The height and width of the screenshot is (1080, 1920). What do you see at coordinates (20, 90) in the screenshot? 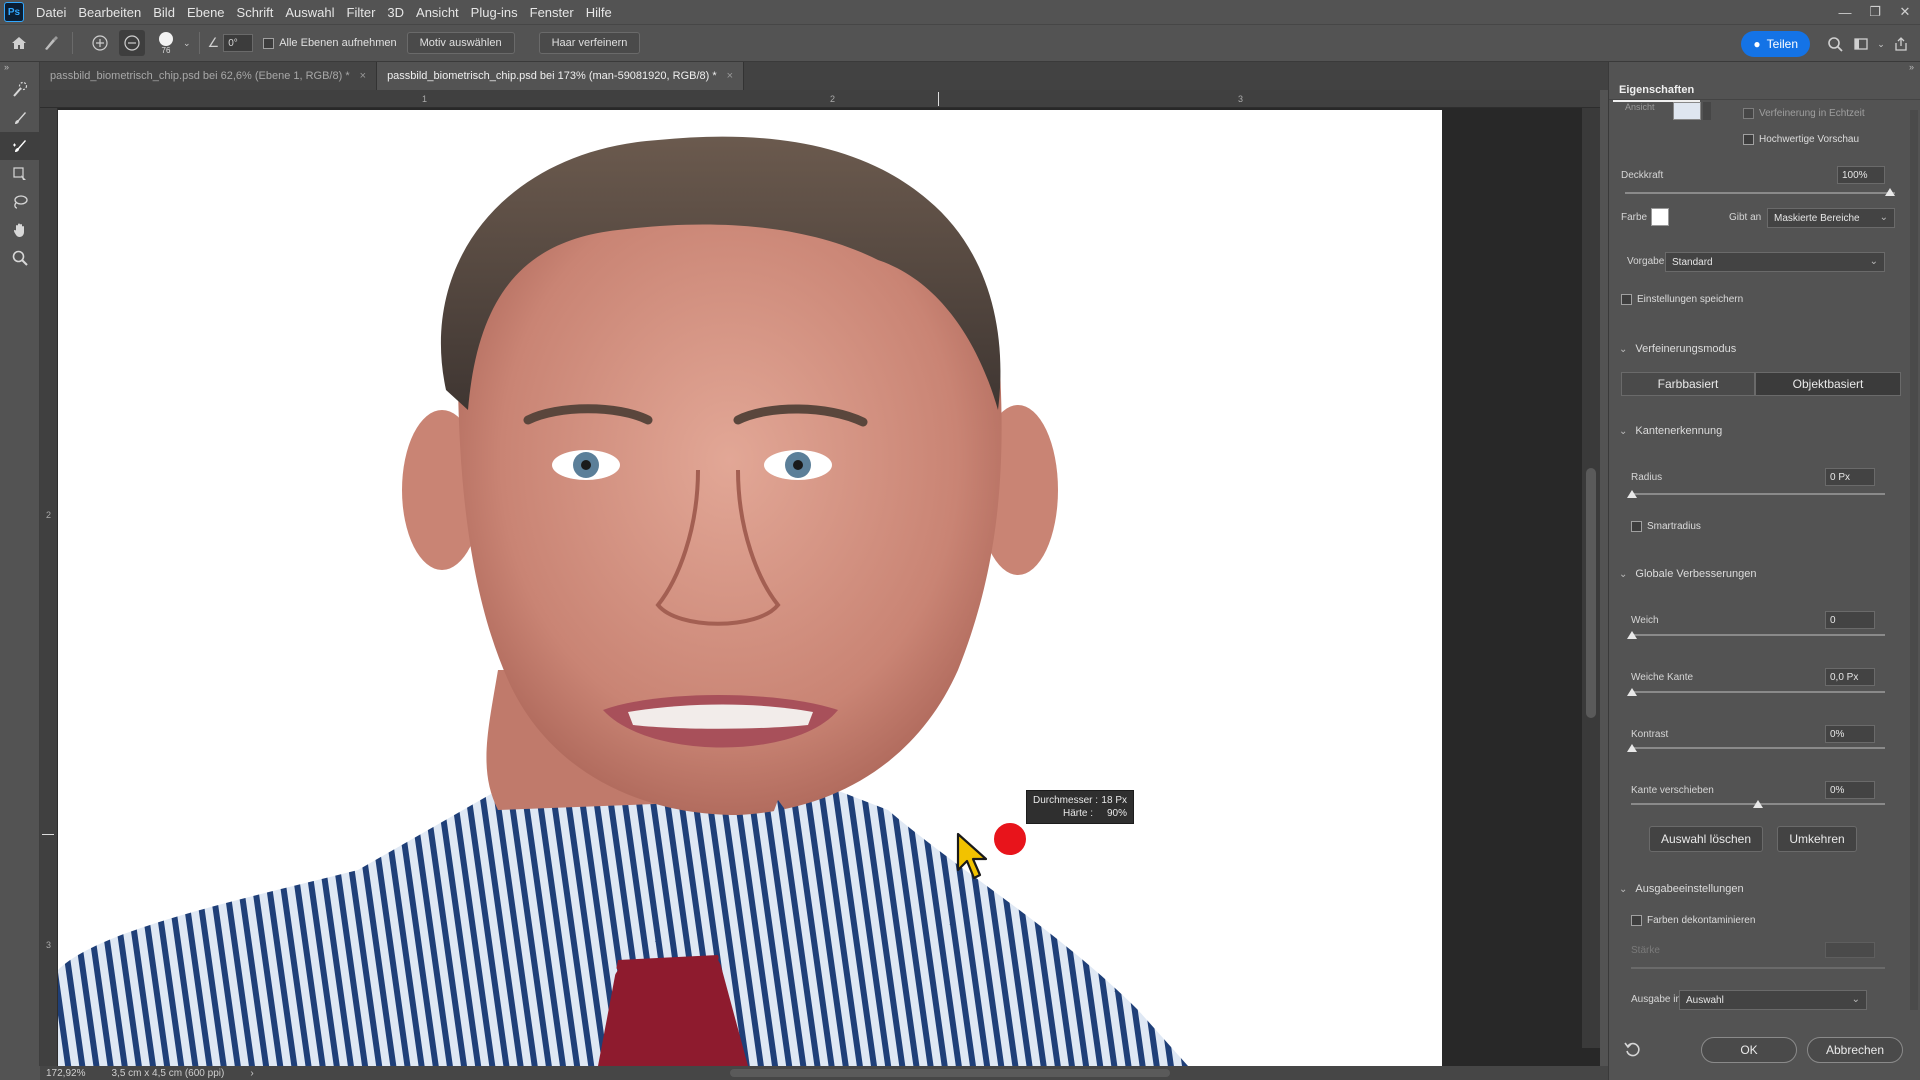
I see `quick-selection-tool-icon` at bounding box center [20, 90].